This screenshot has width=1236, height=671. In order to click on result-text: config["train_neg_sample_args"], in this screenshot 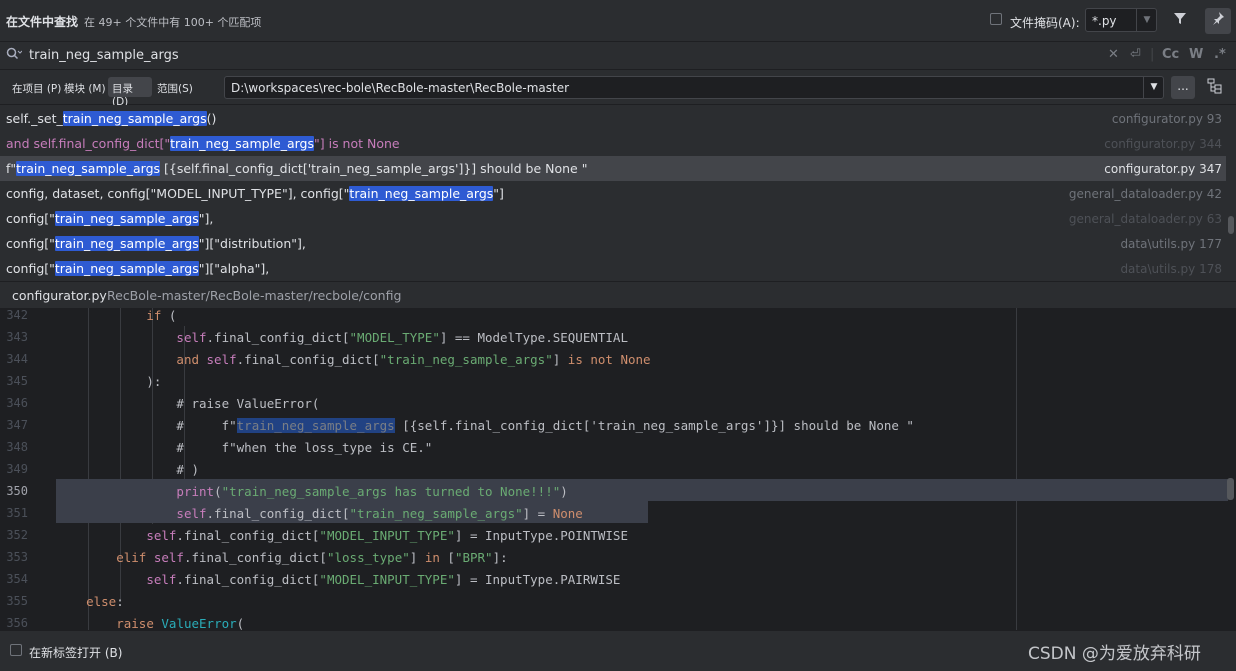, I will do `click(110, 218)`.